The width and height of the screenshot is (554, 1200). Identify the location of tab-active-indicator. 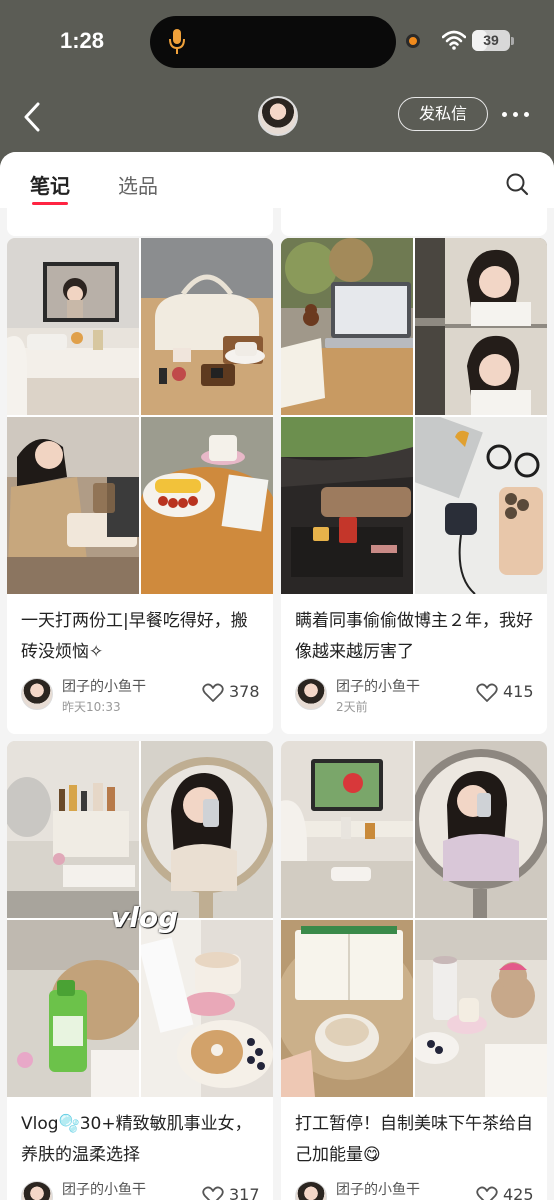
(50, 203).